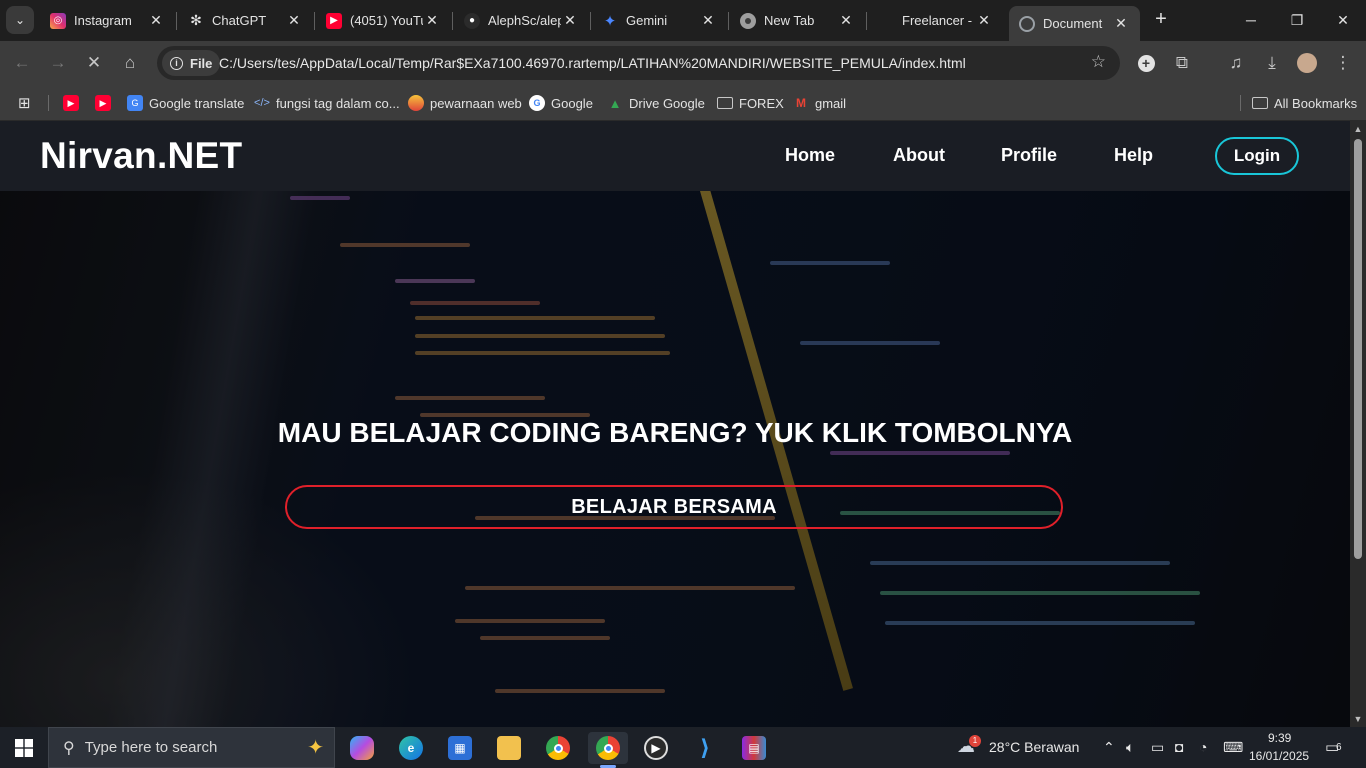 Image resolution: width=1366 pixels, height=768 pixels. I want to click on tab-new-tab: New Tab ✕, so click(797, 20).